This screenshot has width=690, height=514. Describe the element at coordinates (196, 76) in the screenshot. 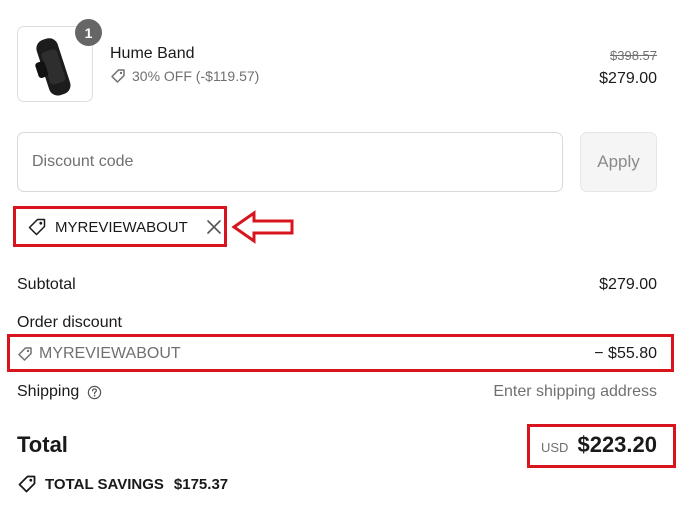

I see `product-discount-text: 30% OFF (-$119.57)` at that location.